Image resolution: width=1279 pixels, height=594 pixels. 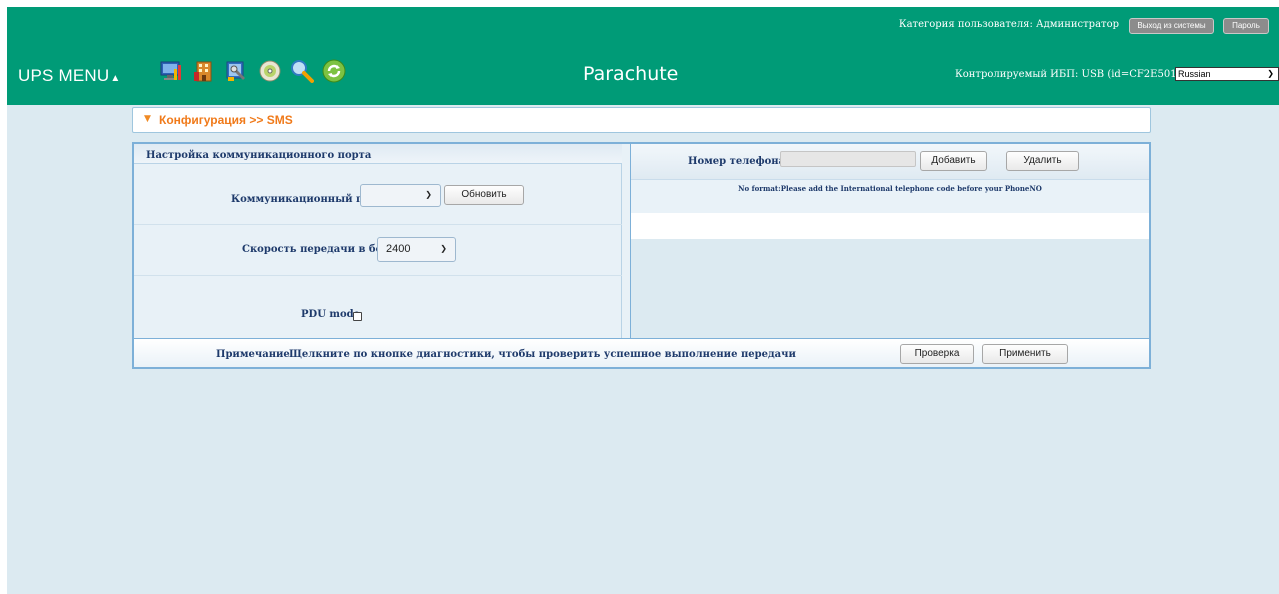 I want to click on add-phone-button: Добавить, so click(x=953, y=161).